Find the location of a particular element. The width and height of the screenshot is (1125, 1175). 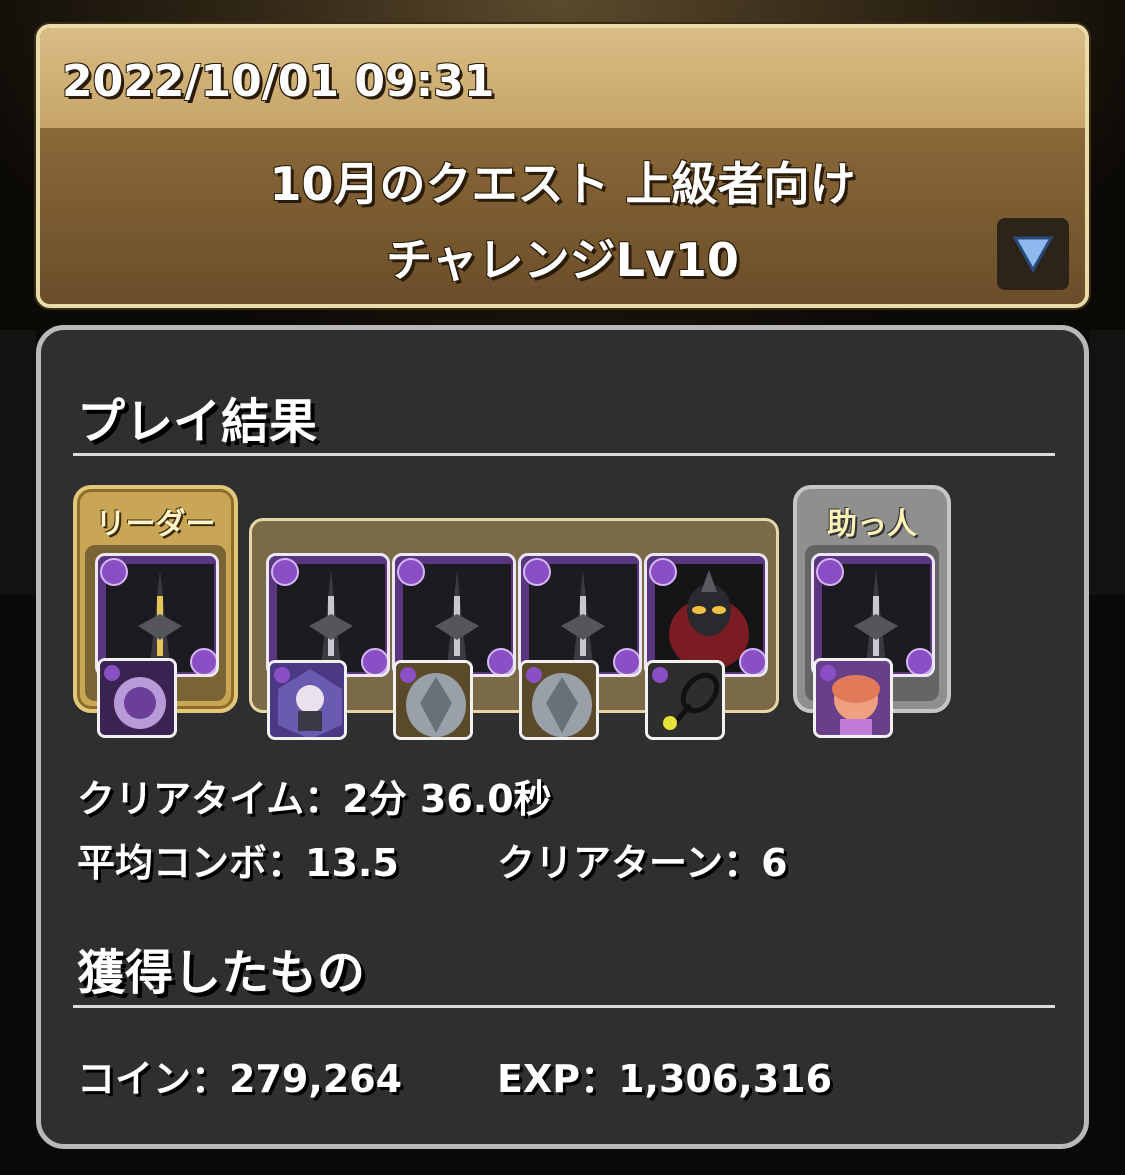

avg-combo-label: 平均コンボ： is located at coordinates (191, 863).